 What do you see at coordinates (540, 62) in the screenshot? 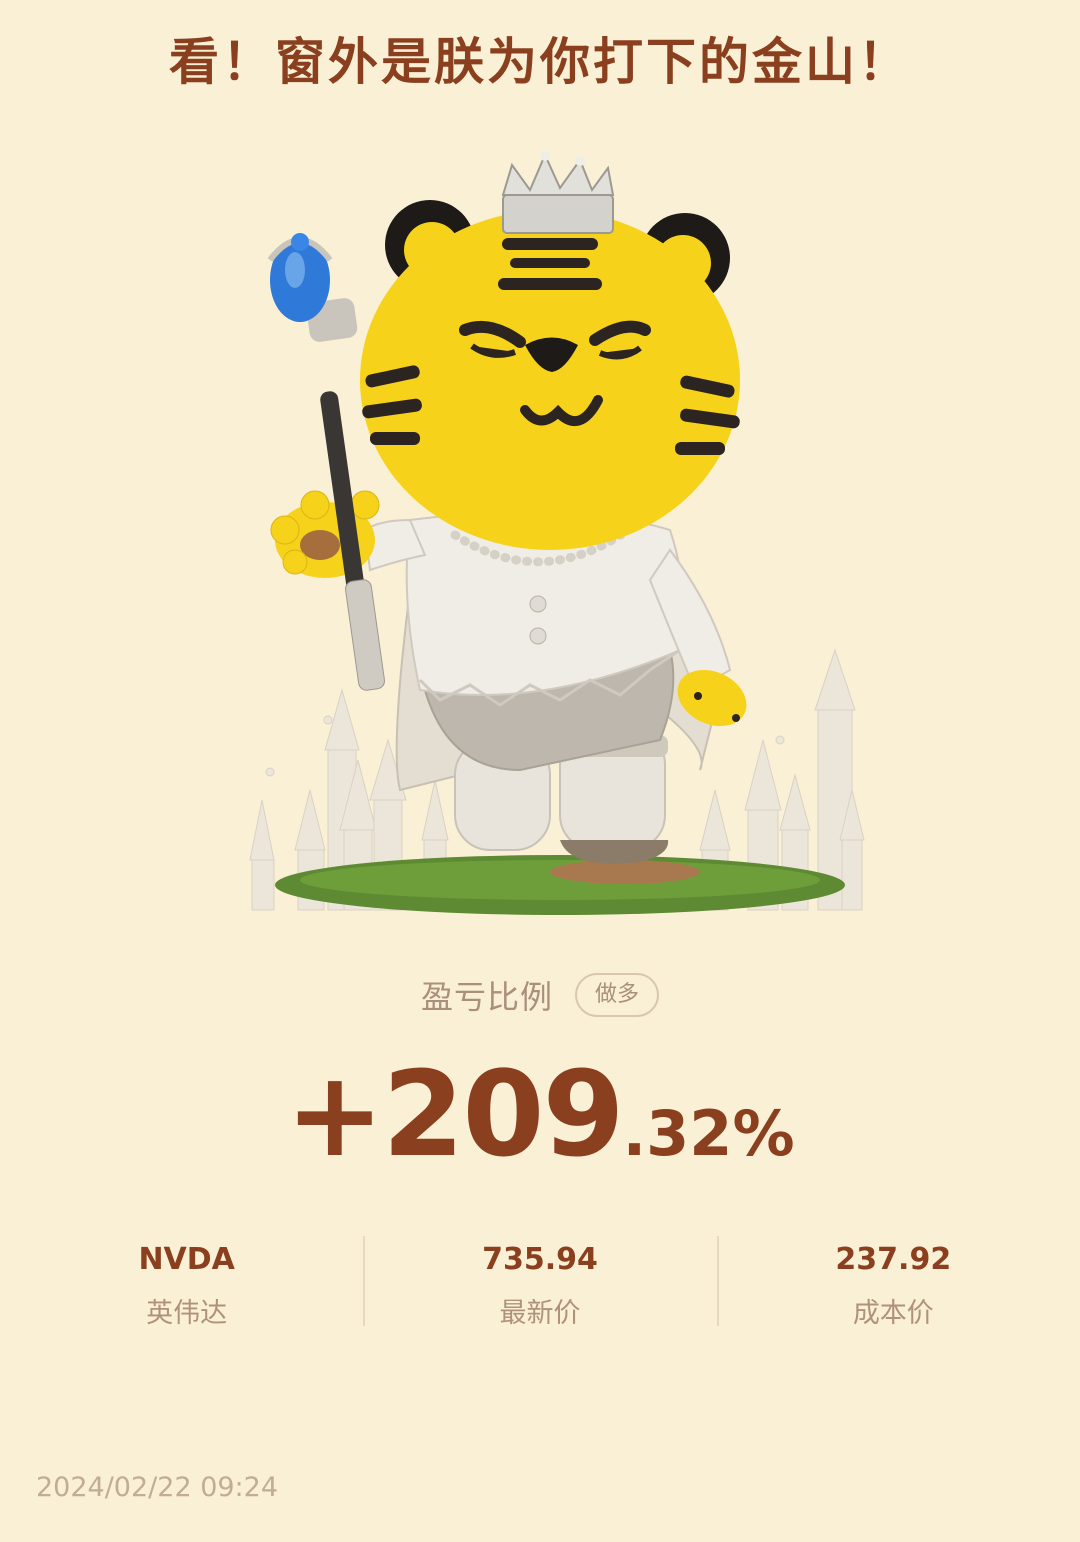
I see `share-headline: 看！窗外是朕为你打下的金山！` at bounding box center [540, 62].